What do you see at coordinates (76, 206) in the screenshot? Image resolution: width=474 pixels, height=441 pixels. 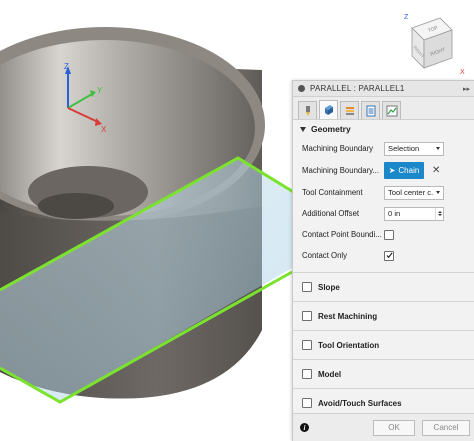 I see `part-bowl-floor` at bounding box center [76, 206].